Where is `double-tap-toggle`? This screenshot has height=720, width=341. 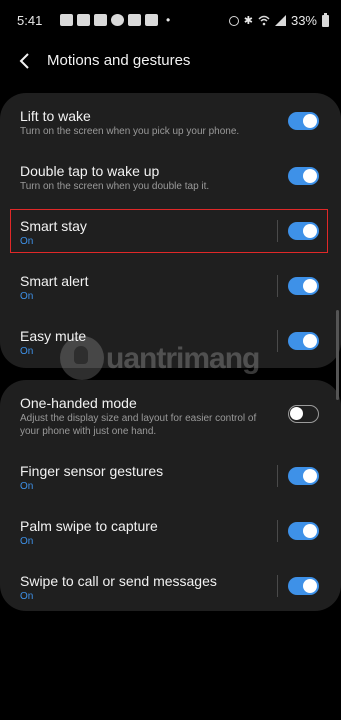
double-tap-toggle is located at coordinates (303, 176).